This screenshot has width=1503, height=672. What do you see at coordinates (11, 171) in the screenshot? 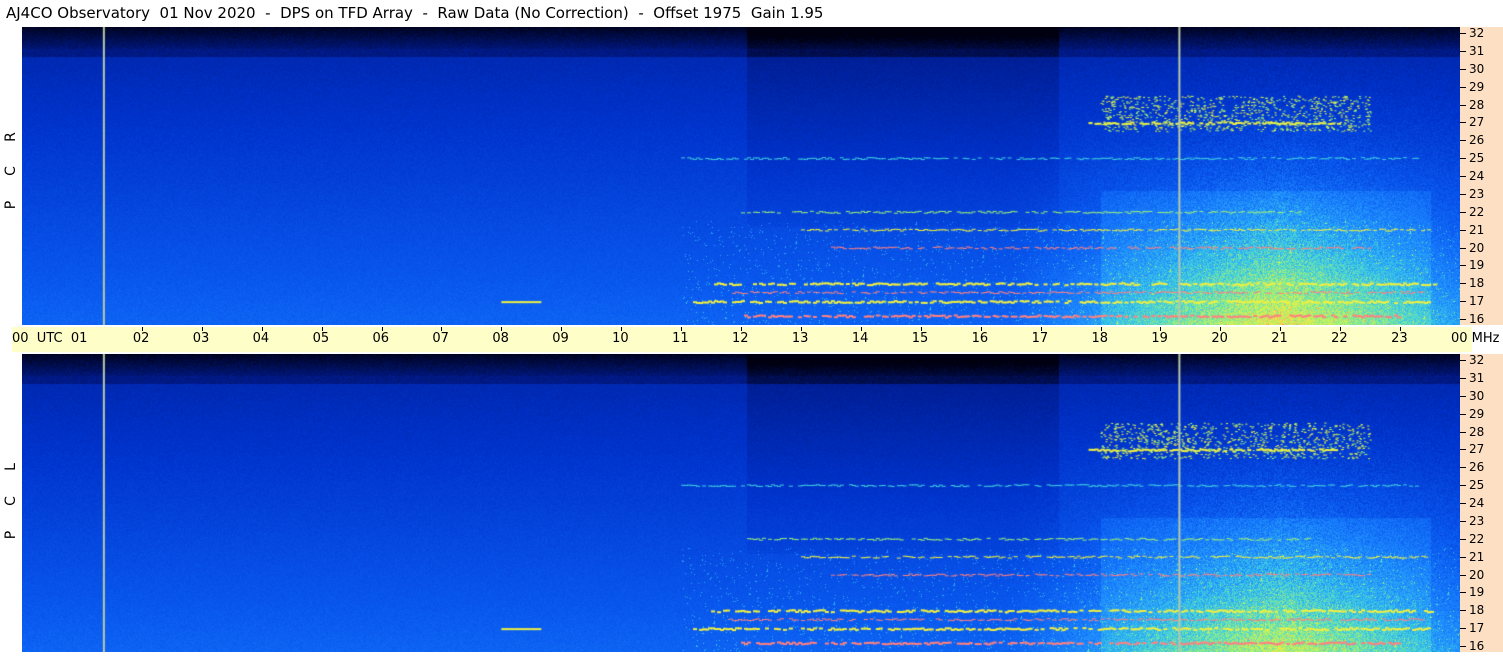
I see `rcp-label: RCP` at bounding box center [11, 171].